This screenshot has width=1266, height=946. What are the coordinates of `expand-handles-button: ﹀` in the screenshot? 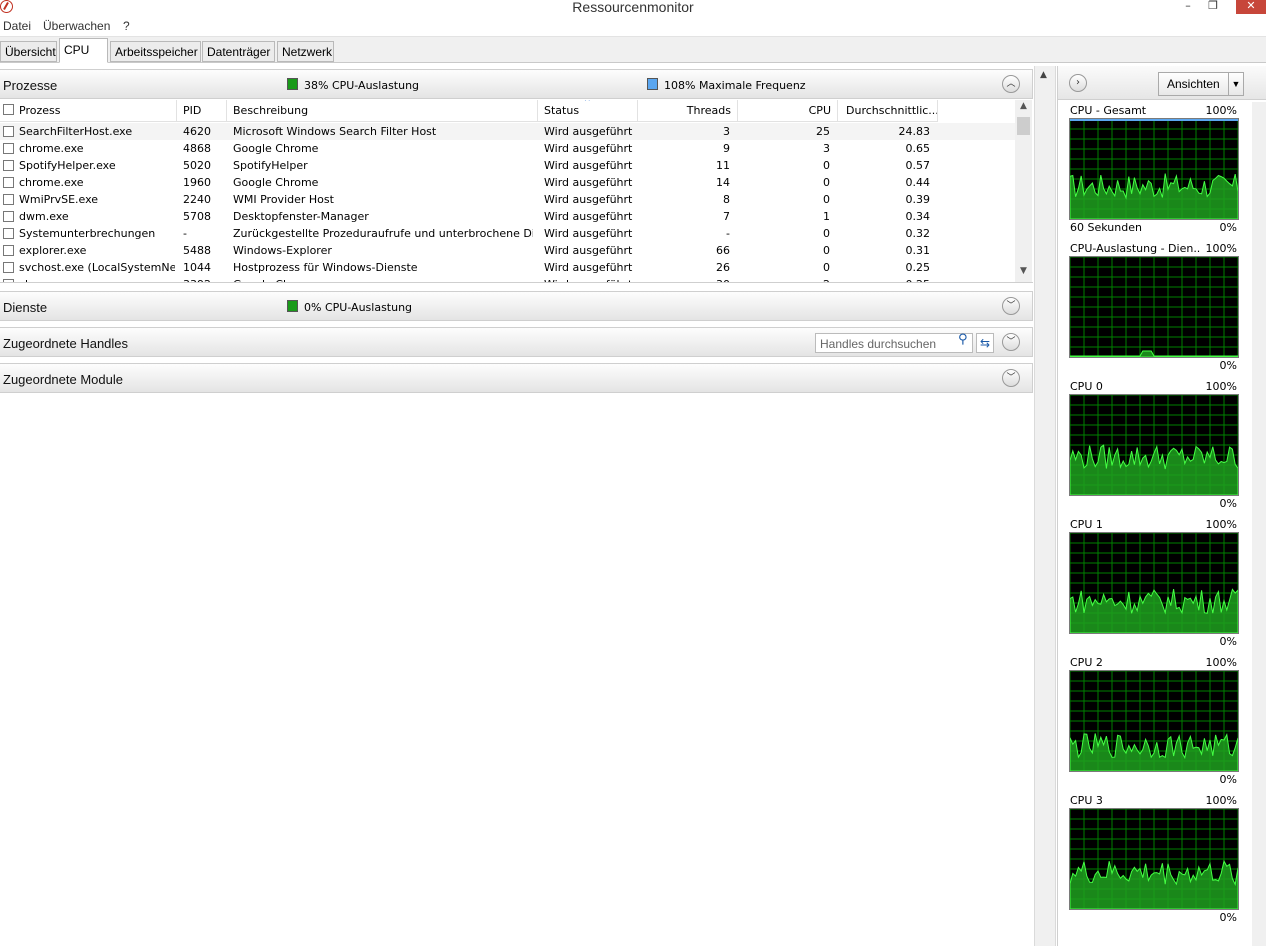 It's located at (1011, 342).